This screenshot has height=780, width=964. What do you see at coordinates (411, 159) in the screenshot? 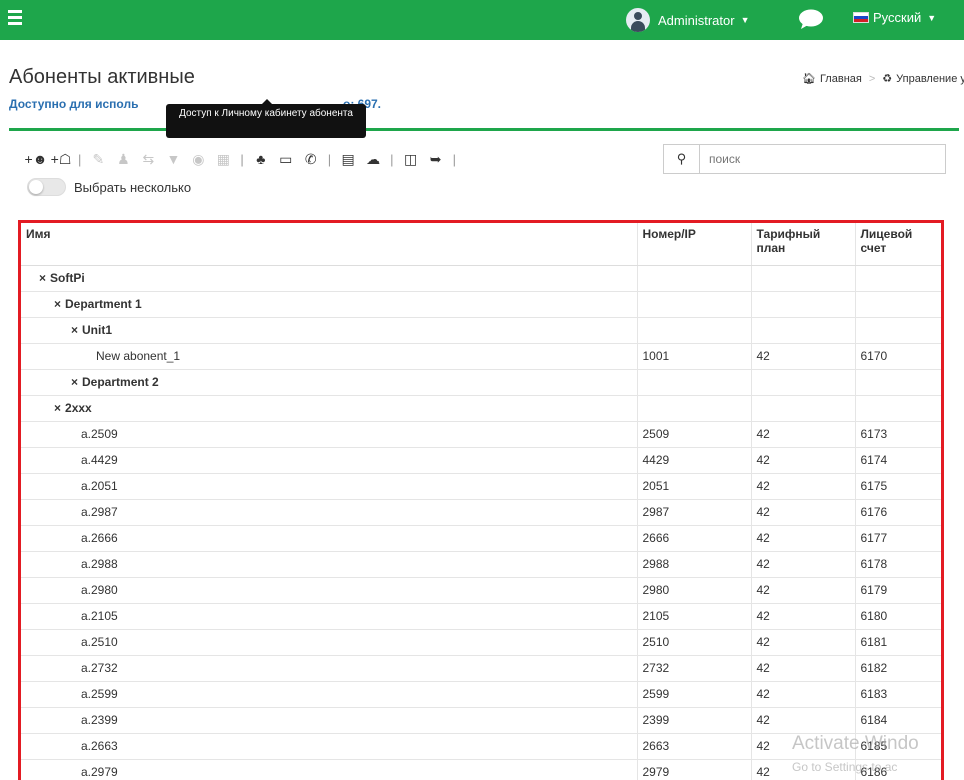
I see `columns-icon: ◫` at bounding box center [411, 159].